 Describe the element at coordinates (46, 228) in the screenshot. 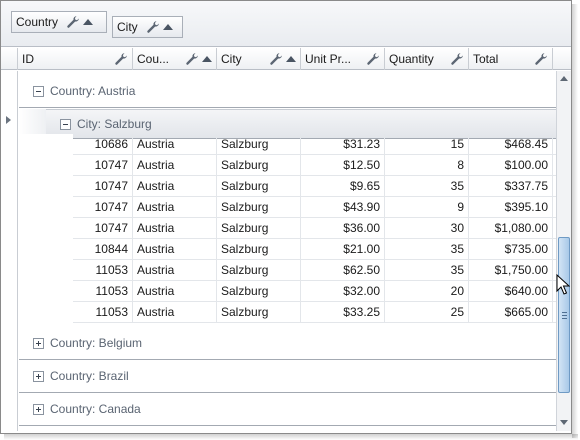

I see `group-indent` at that location.